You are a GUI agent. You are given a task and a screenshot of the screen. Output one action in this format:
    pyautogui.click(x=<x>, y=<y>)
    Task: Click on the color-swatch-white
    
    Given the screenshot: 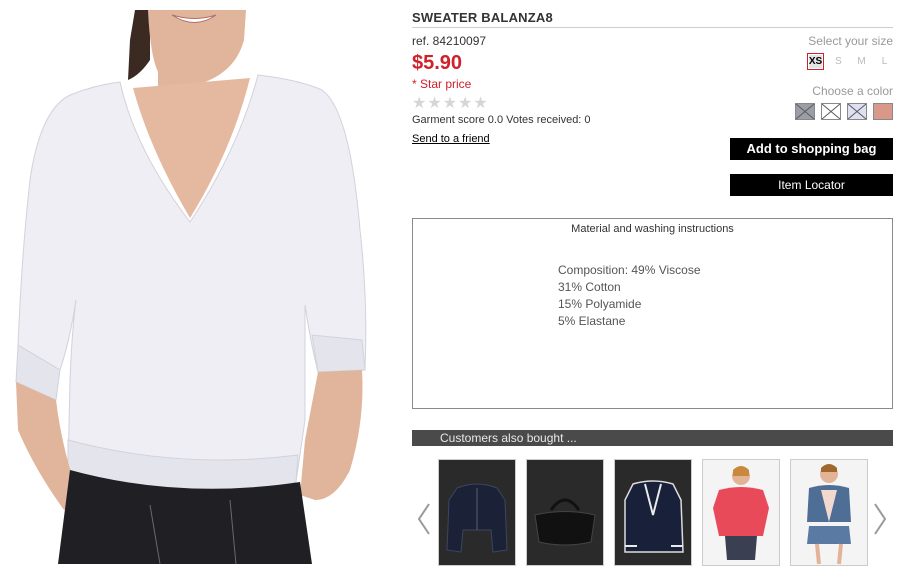 What is the action you would take?
    pyautogui.click(x=831, y=111)
    